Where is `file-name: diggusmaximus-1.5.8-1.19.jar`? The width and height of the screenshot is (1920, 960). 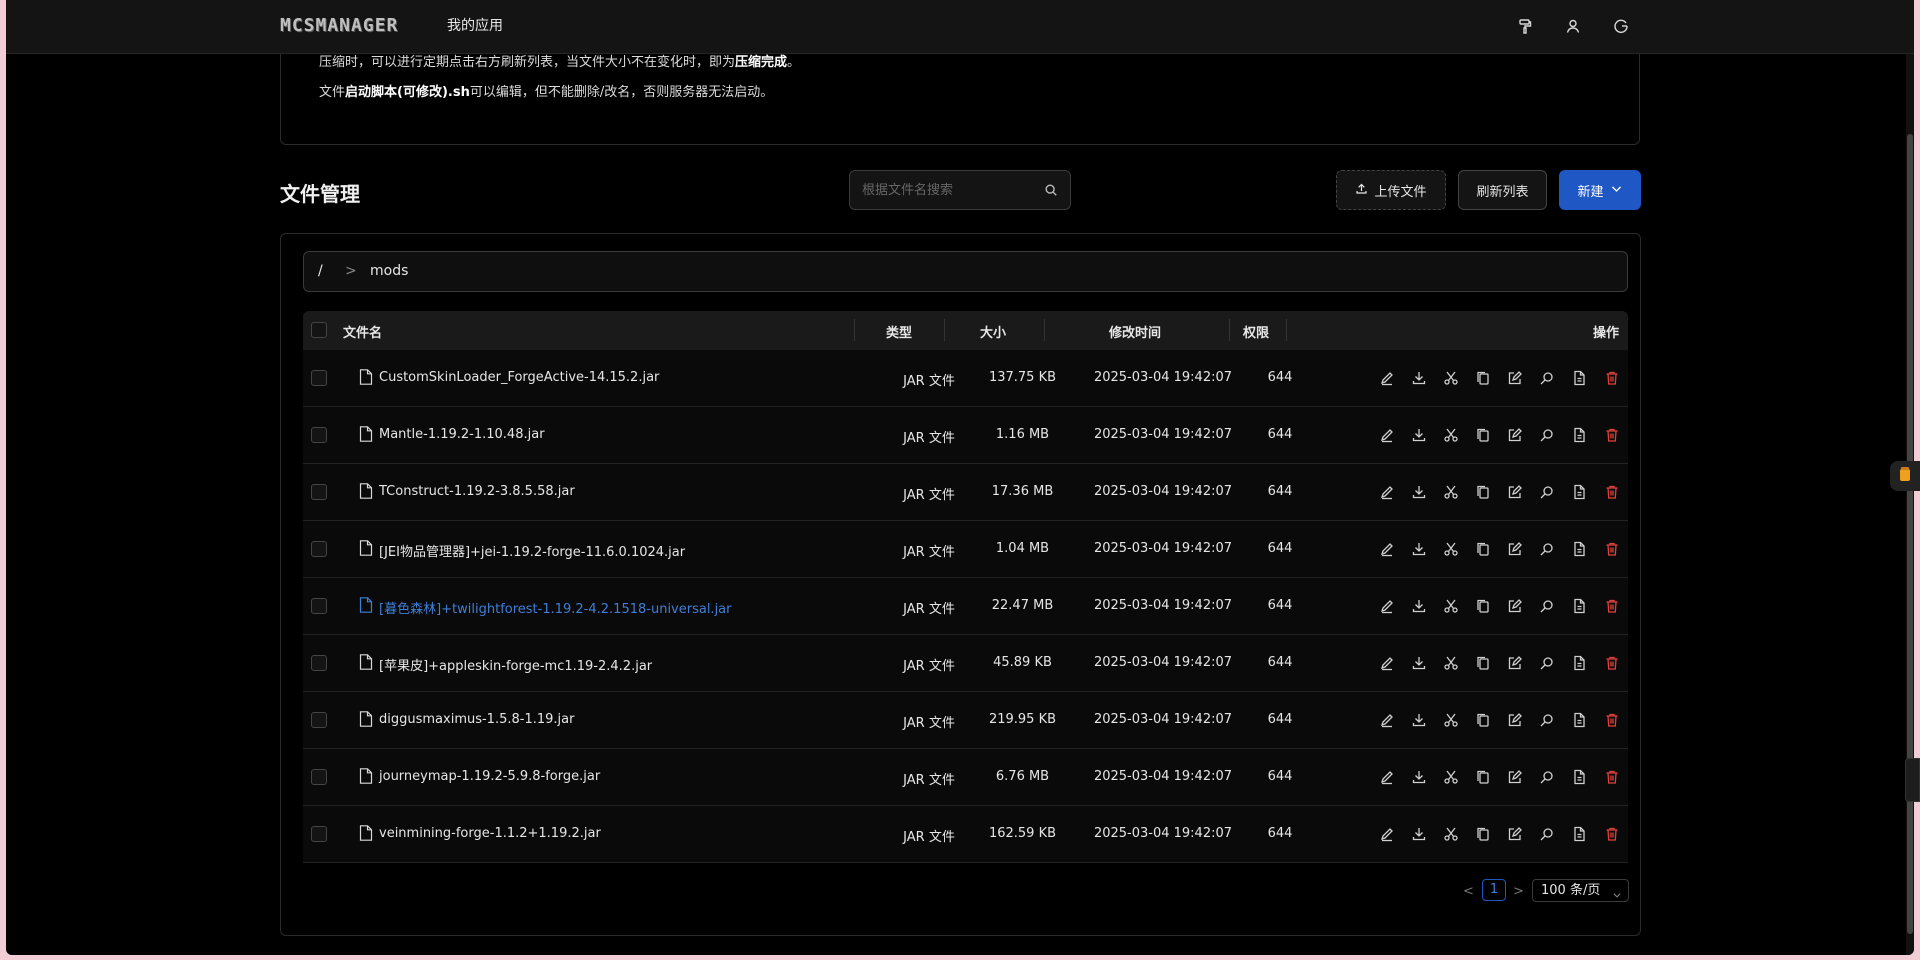 file-name: diggusmaximus-1.5.8-1.19.jar is located at coordinates (476, 719).